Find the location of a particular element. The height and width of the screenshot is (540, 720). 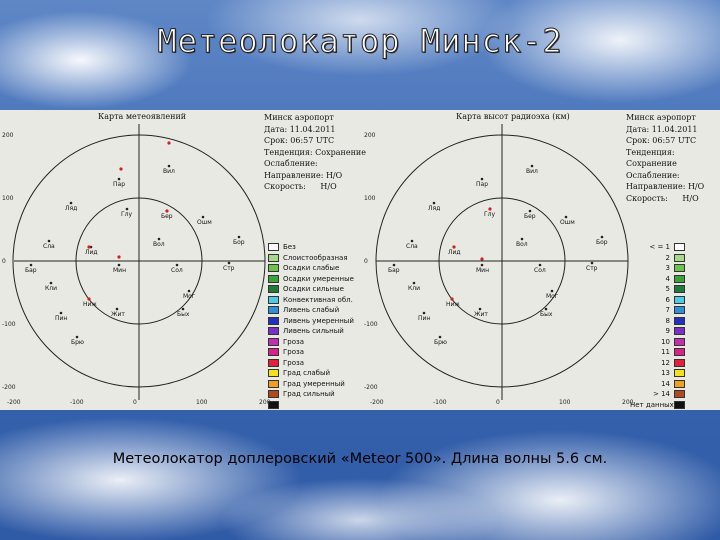

station-label: Ниж is located at coordinates (453, 304).